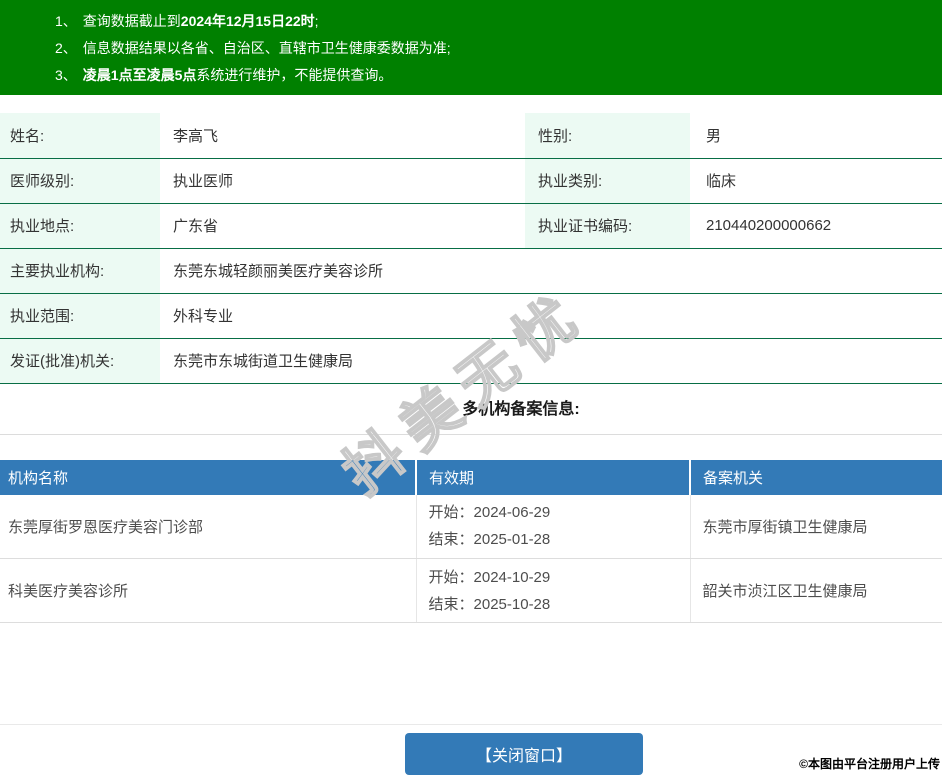 This screenshot has height=775, width=942. I want to click on field-value-issuing-authority: 东莞市东城街道卫生健康局, so click(551, 361).